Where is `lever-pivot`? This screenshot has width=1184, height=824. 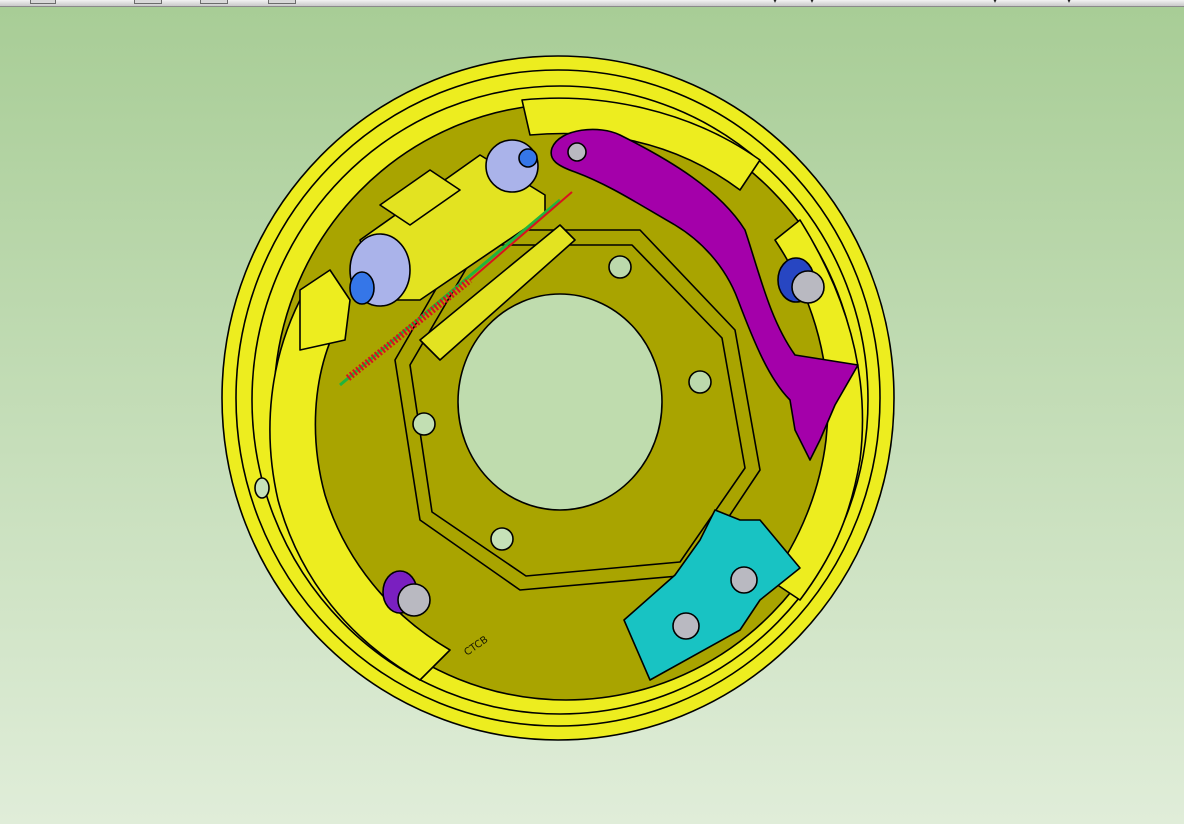
lever-pivot is located at coordinates (577, 152).